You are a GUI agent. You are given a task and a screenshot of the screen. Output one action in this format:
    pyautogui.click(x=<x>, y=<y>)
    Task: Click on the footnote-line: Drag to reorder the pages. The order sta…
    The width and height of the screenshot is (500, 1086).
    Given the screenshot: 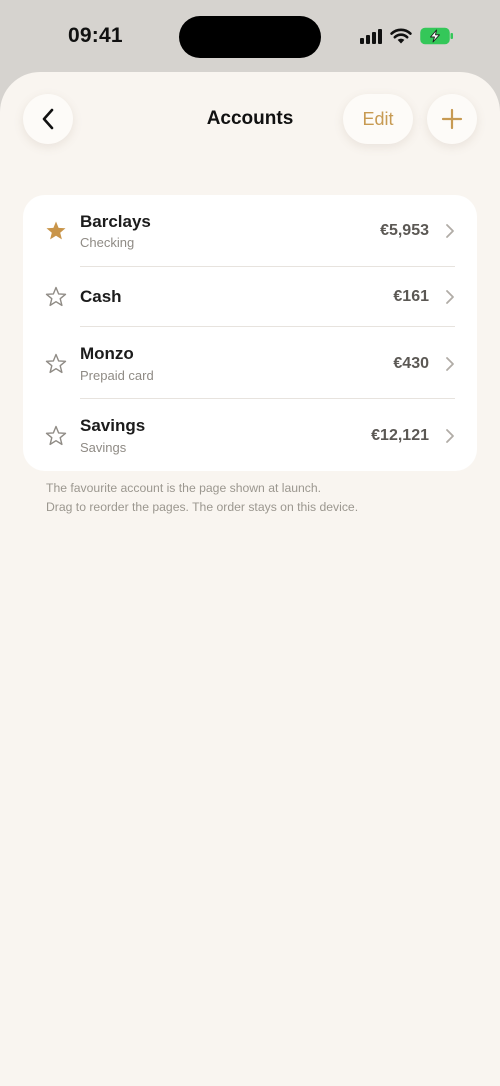 What is the action you would take?
    pyautogui.click(x=202, y=507)
    